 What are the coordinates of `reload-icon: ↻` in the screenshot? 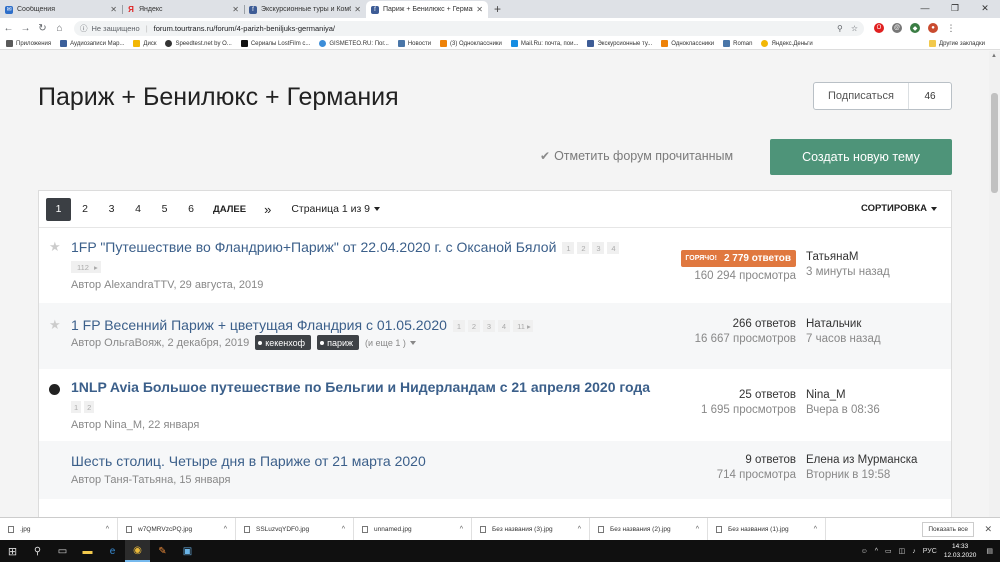 It's located at (42, 28).